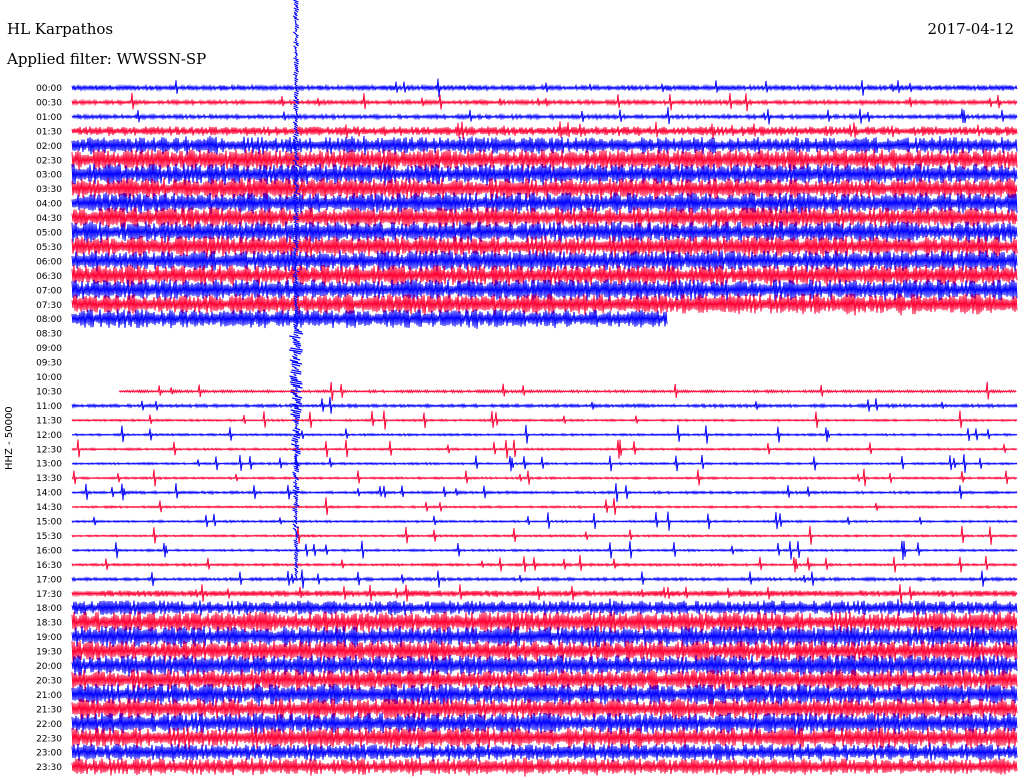  What do you see at coordinates (49, 205) in the screenshot?
I see `row-label: 04:00` at bounding box center [49, 205].